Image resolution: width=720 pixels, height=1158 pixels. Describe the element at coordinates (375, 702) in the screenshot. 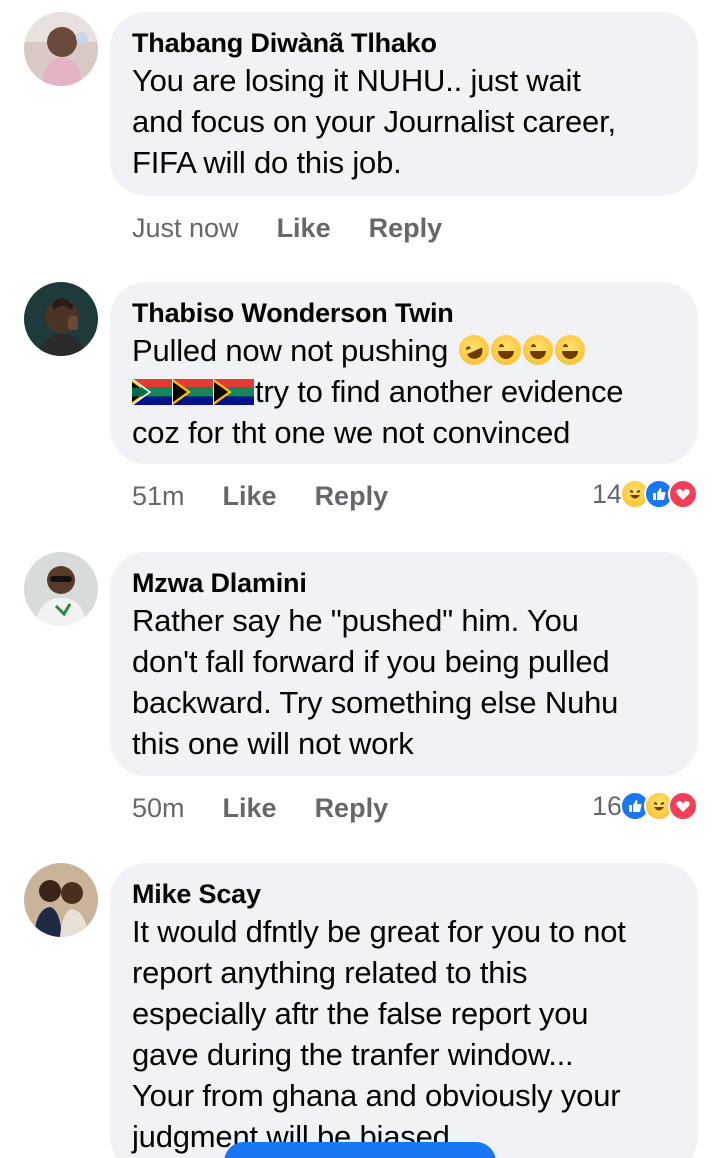

I see `comment-text-line: backward. Try something else Nuhu` at that location.